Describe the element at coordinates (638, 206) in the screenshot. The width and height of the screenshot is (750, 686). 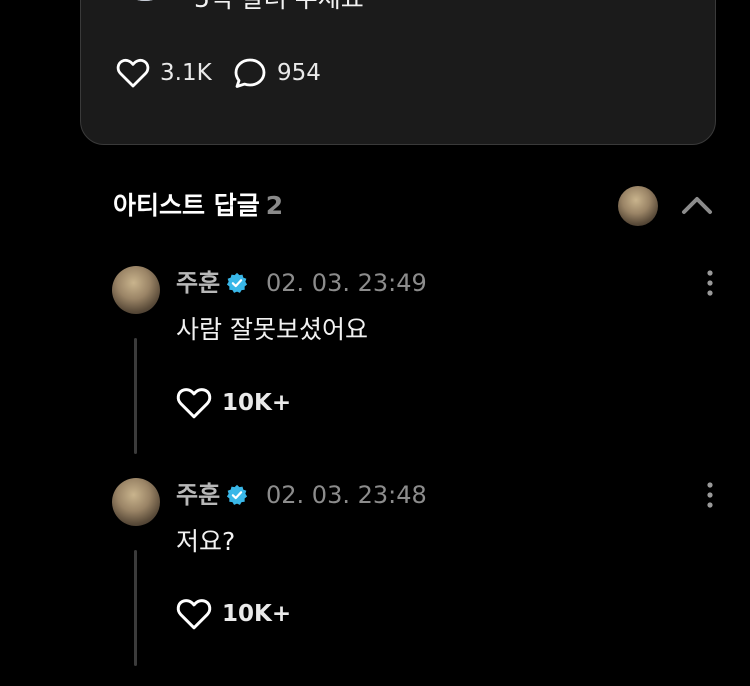
I see `artist-avatar` at that location.